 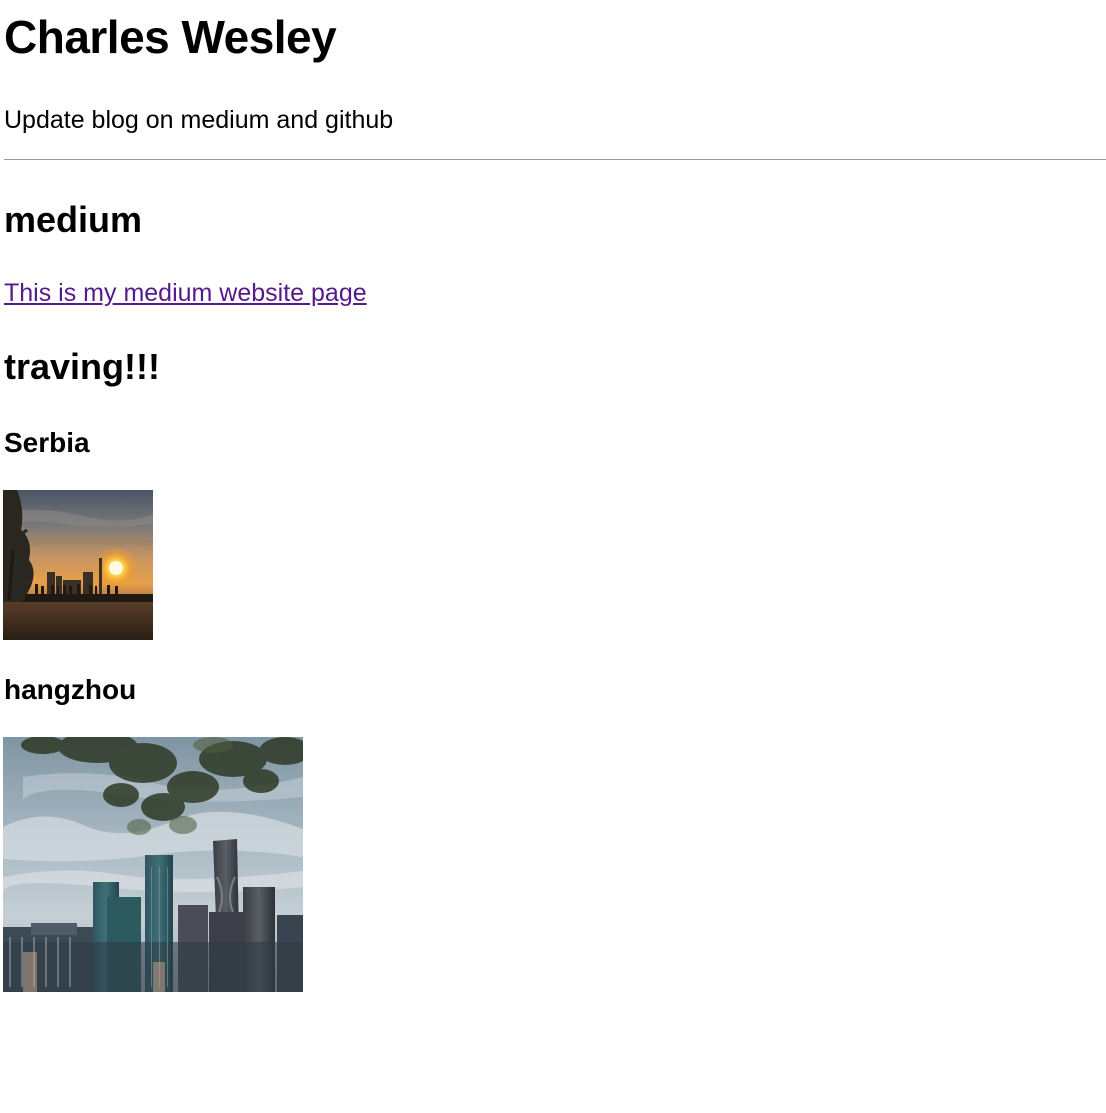 I want to click on site-title: Charles Wesley, so click(x=170, y=37).